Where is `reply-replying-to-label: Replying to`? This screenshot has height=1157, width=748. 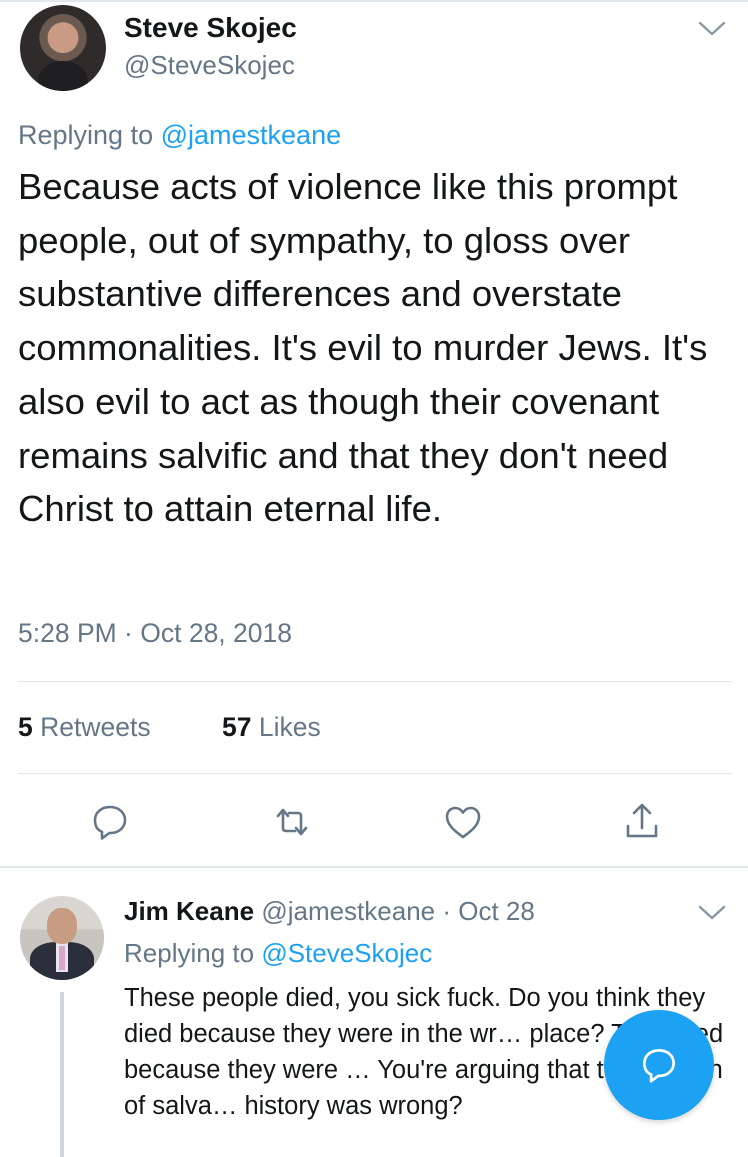
reply-replying-to-label: Replying to is located at coordinates (189, 953).